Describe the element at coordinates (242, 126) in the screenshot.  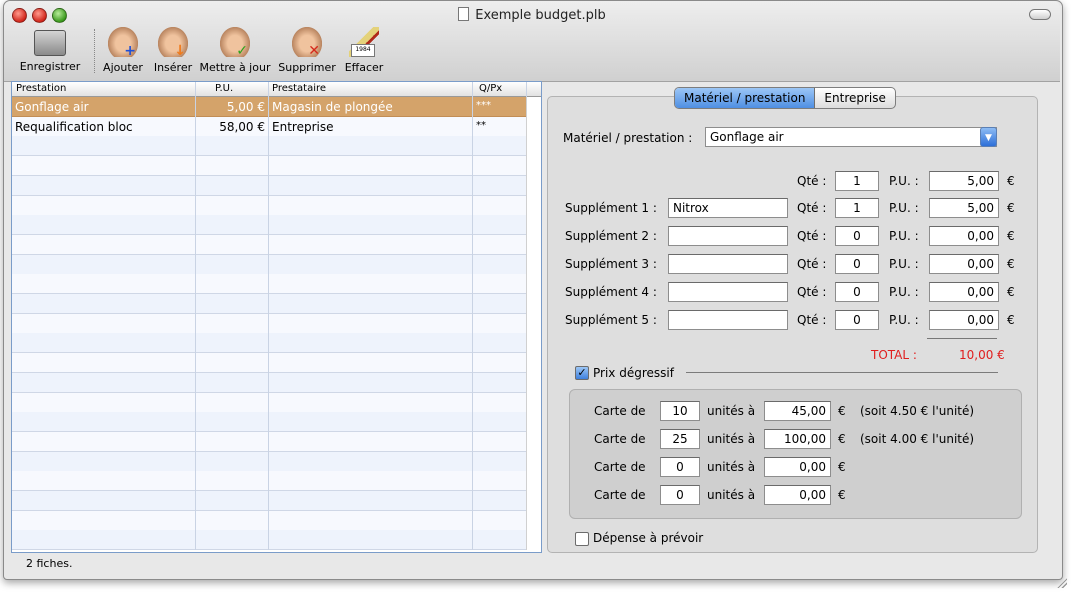
I see `cell-pu: 58,00 €` at that location.